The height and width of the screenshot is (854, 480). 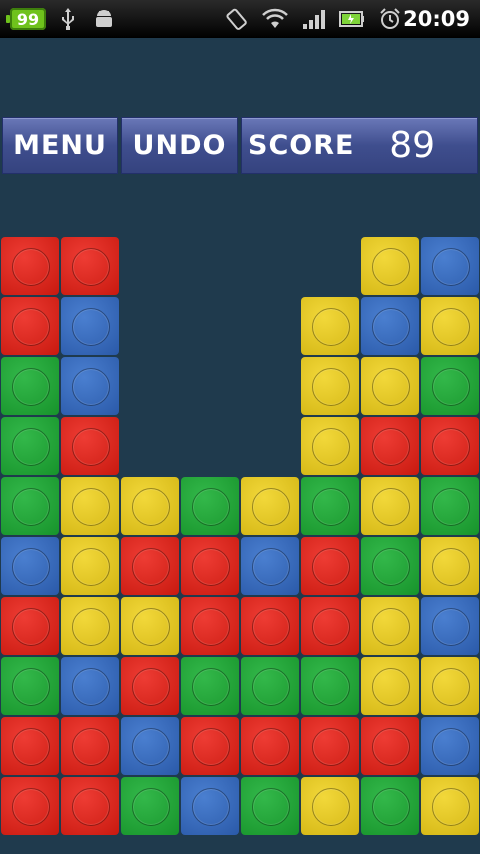 What do you see at coordinates (275, 19) in the screenshot?
I see `wifi-icon` at bounding box center [275, 19].